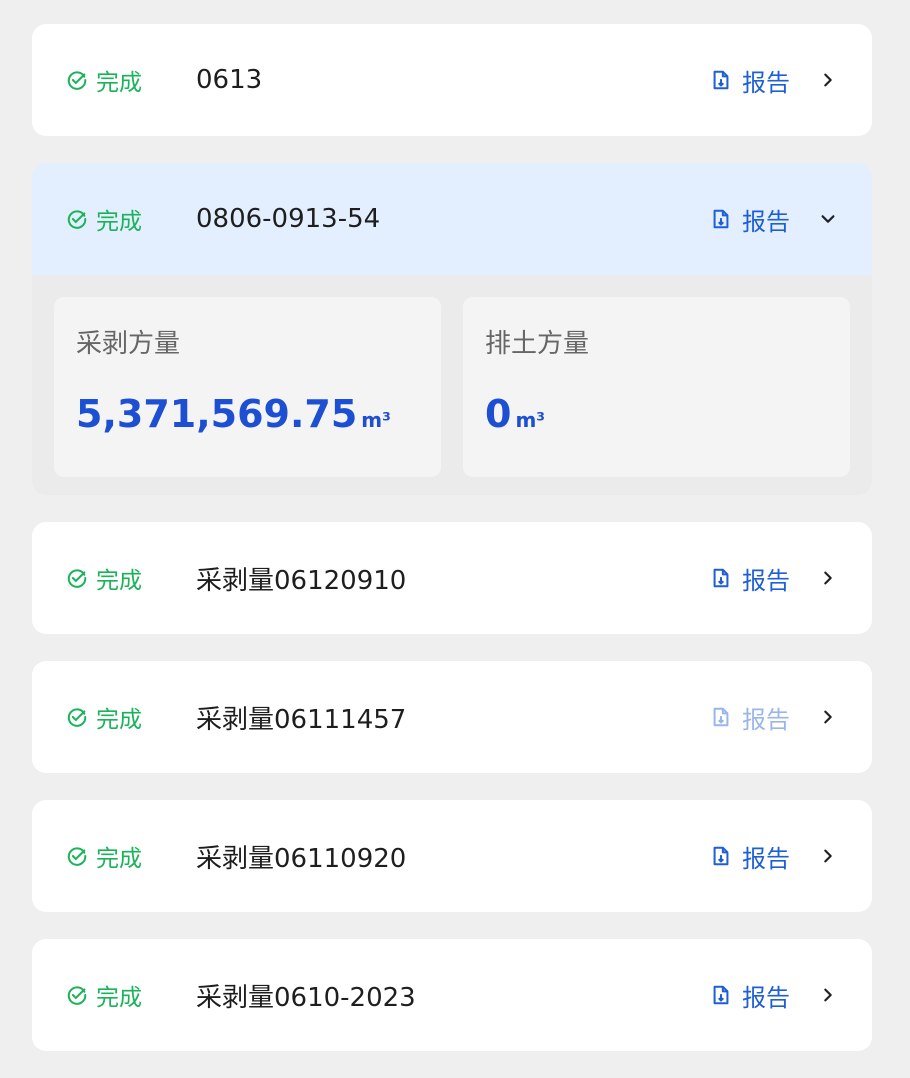 The width and height of the screenshot is (910, 1078). I want to click on item-name: 0806-0913-54, so click(288, 219).